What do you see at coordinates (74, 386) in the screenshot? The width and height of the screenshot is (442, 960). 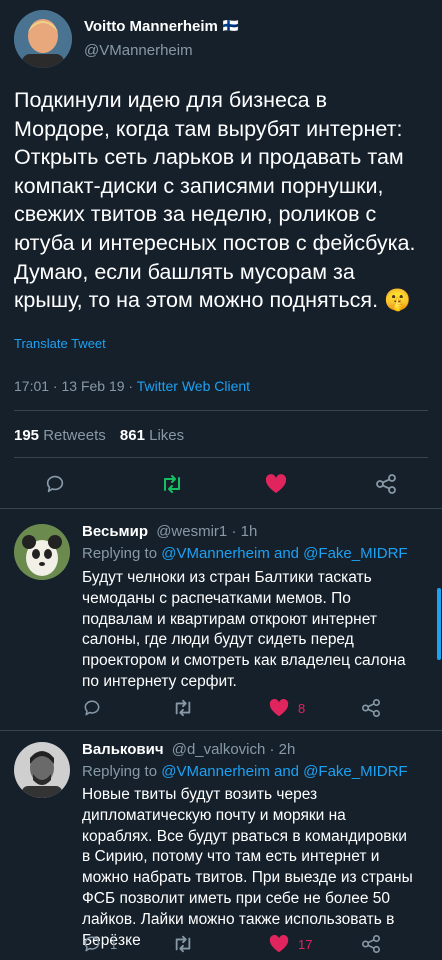 I see `tweet-timestamp: 17:01 · 13 Feb 19 ·` at bounding box center [74, 386].